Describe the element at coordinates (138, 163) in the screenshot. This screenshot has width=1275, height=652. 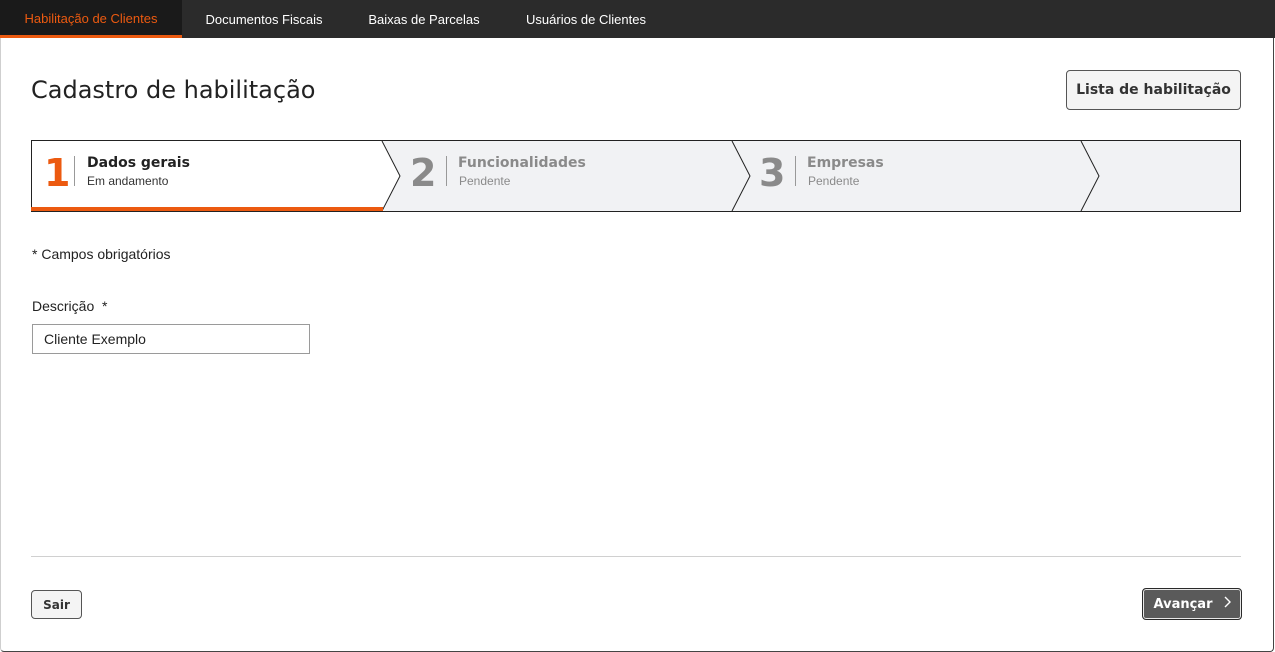
I see `step-1-title: Dados gerais` at that location.